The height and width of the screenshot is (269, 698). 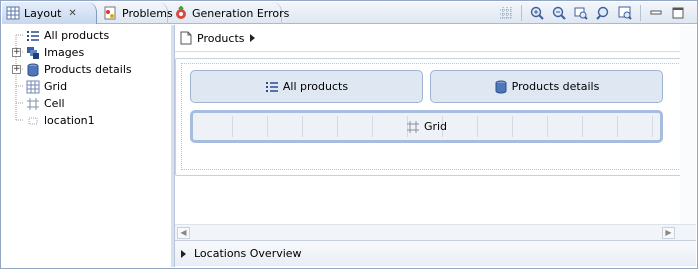 I want to click on minimize-button, so click(x=656, y=13).